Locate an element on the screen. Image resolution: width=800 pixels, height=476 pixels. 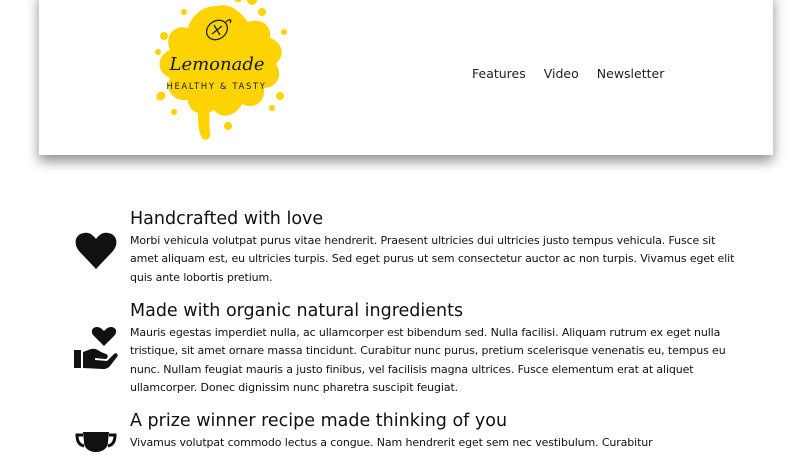
feature-title: Handcrafted with love is located at coordinates (227, 219).